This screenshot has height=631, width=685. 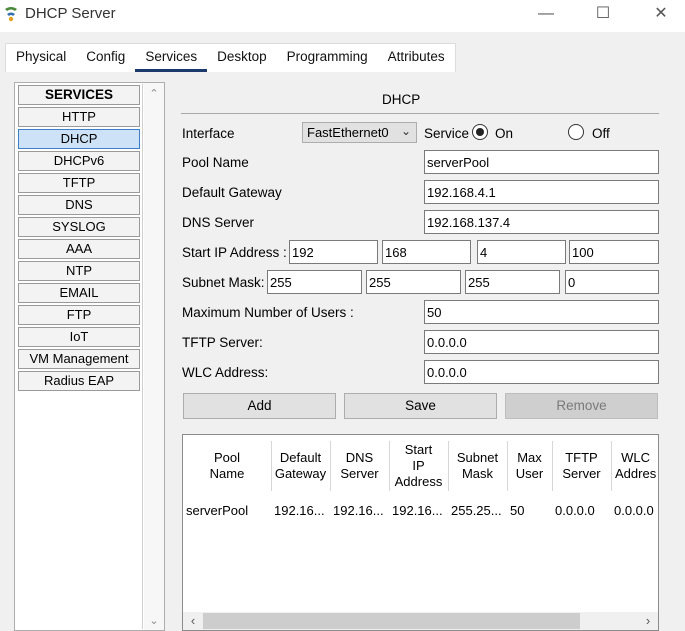 I want to click on service-item-tftp: TFTP, so click(x=79, y=183).